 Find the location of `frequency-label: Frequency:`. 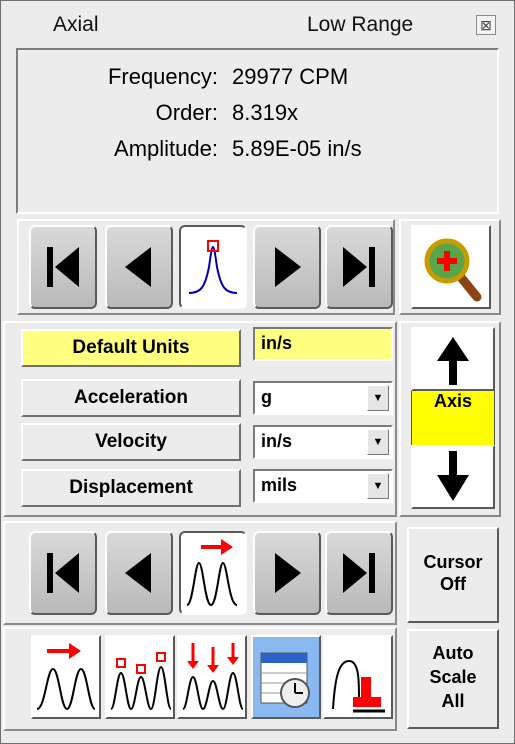

frequency-label: Frequency: is located at coordinates (162, 76).